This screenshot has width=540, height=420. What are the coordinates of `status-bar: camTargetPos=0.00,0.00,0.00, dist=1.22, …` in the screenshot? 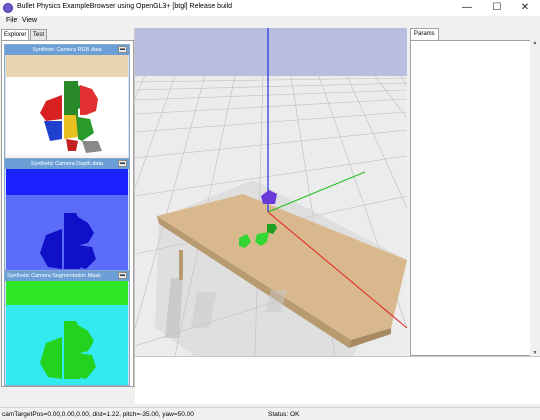 It's located at (270, 413).